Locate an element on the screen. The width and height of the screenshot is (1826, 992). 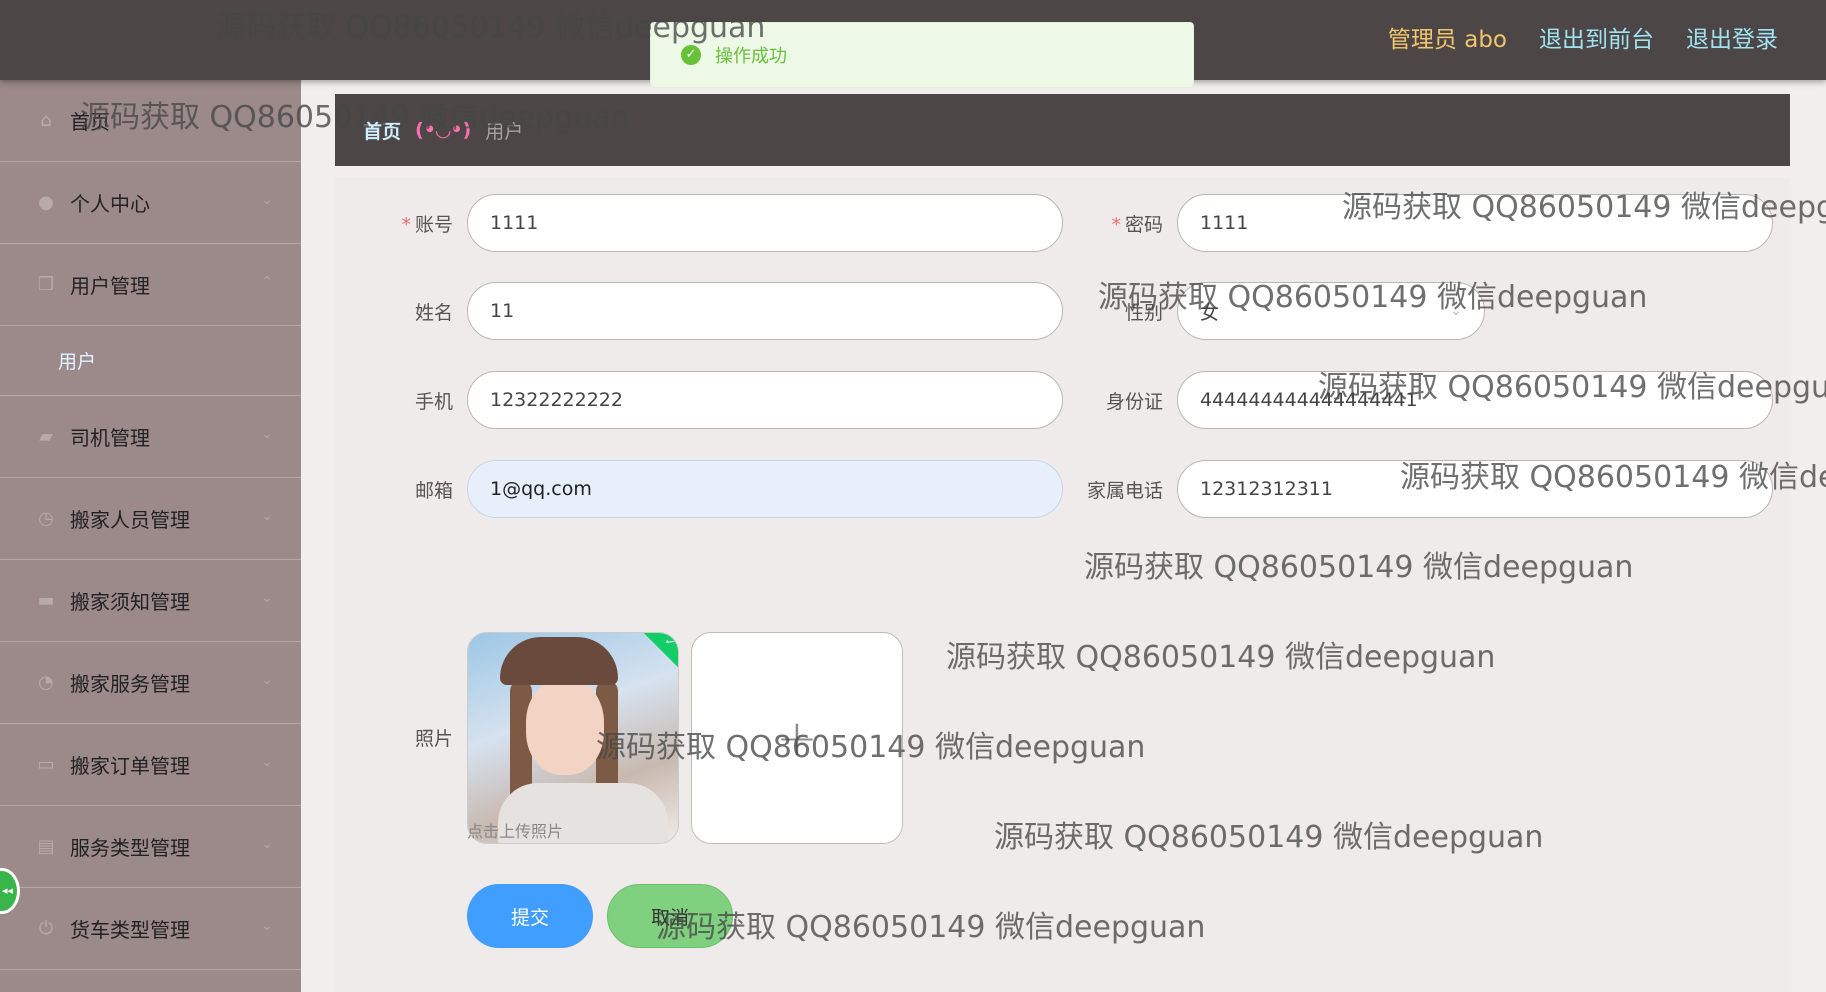
password-field: * 密码 1111 is located at coordinates (1409, 223).